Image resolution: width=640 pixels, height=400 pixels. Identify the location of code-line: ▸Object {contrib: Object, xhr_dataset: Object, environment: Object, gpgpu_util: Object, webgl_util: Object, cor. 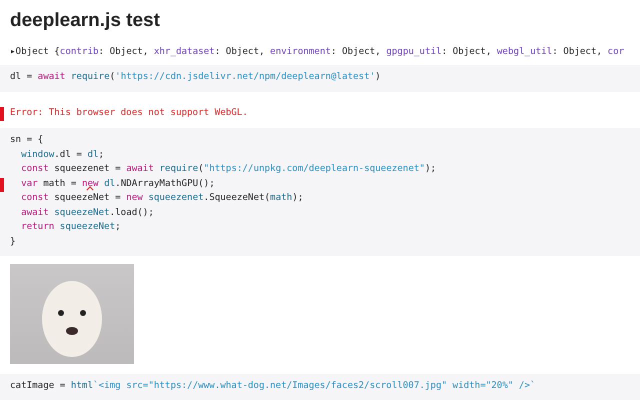
(317, 52).